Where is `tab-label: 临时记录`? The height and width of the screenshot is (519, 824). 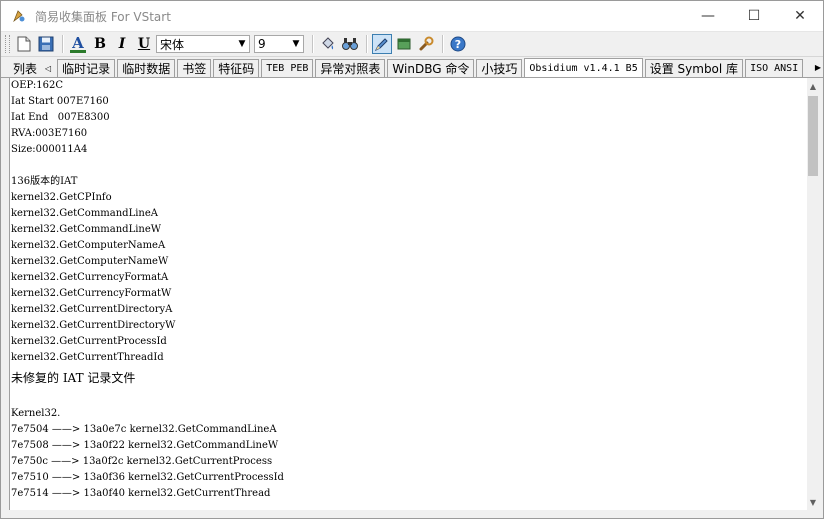 tab-label: 临时记录 is located at coordinates (86, 69).